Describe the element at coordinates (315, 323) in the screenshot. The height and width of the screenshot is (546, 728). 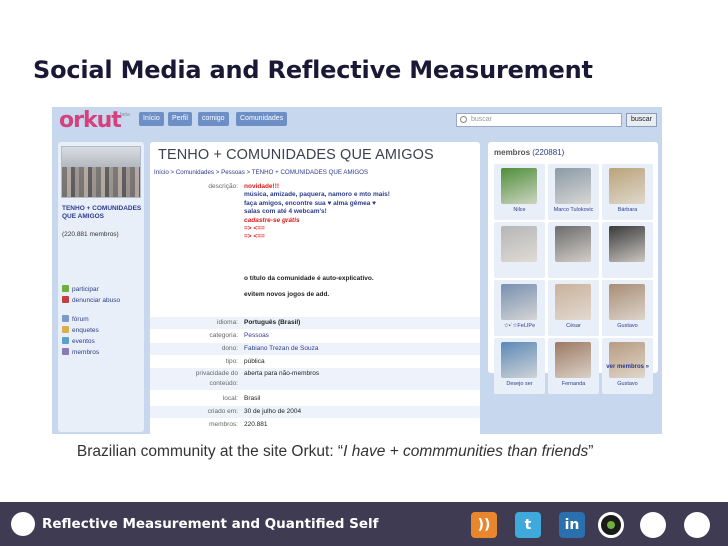
I see `info-row-language: idioma: Português (Brasil)` at that location.